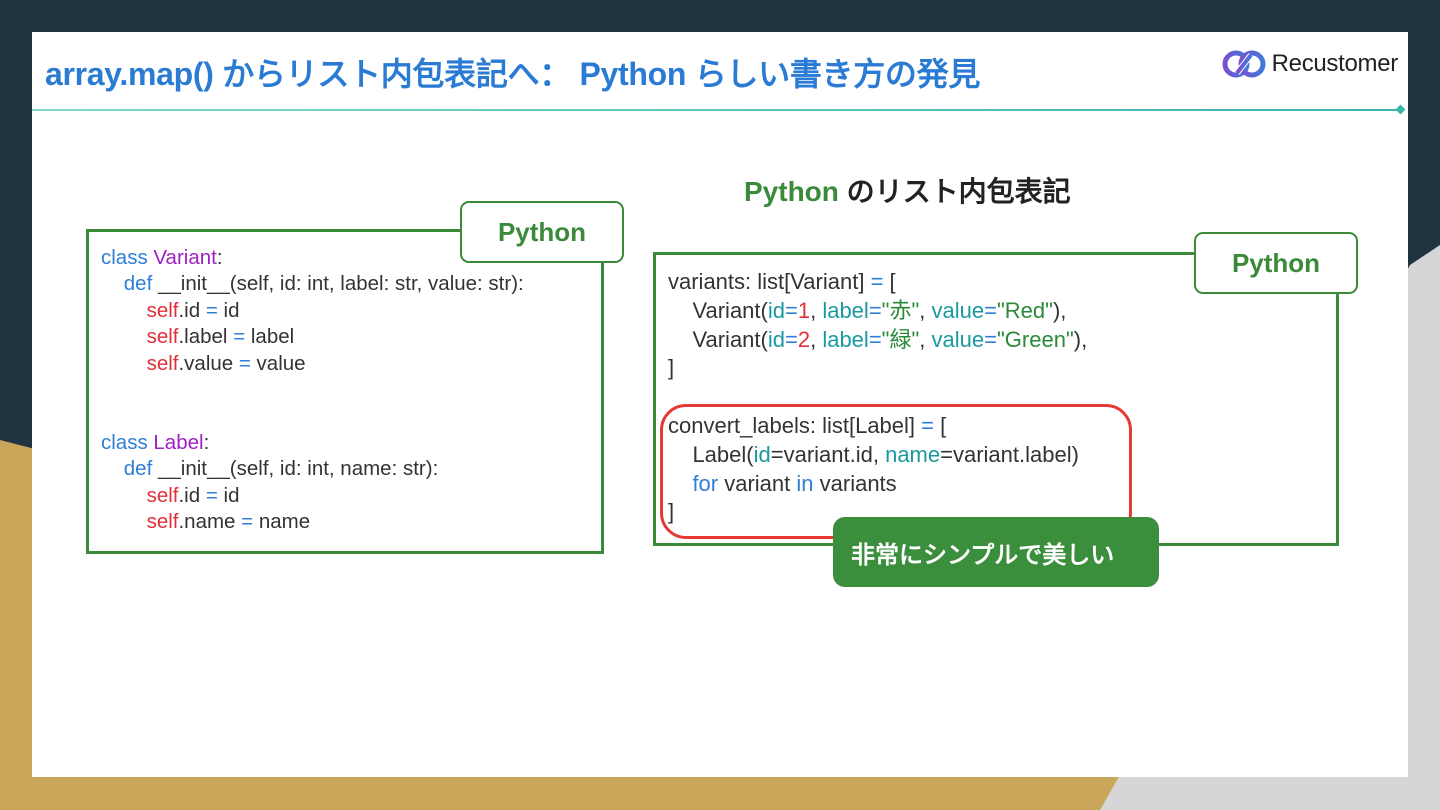 Image resolution: width=1440 pixels, height=810 pixels. Describe the element at coordinates (312, 522) in the screenshot. I see `code-line: self.name = name` at that location.